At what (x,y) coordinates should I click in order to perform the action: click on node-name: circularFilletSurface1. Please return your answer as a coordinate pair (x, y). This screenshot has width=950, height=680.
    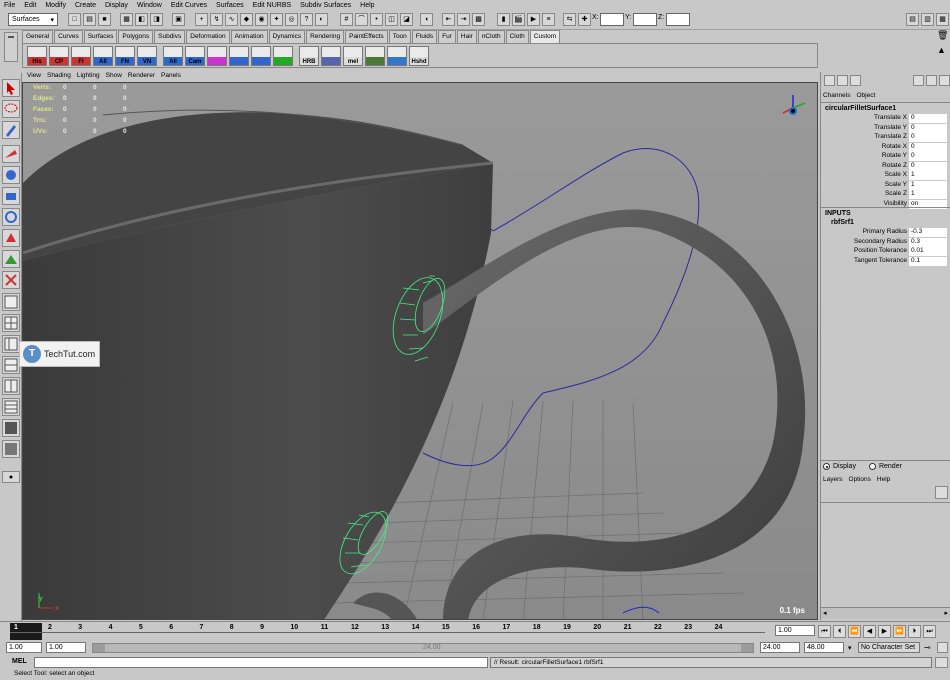
    Looking at the image, I should click on (860, 108).